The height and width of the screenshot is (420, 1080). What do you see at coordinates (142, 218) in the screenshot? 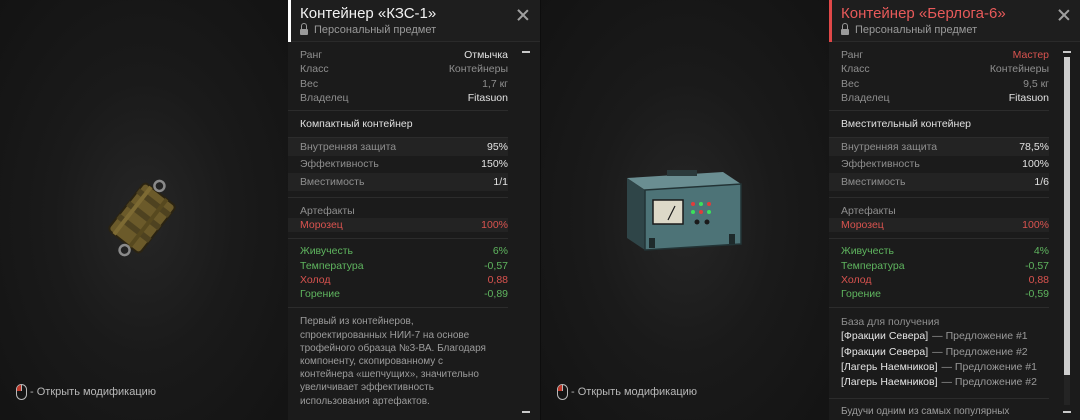
I see `container-kzs1-image` at bounding box center [142, 218].